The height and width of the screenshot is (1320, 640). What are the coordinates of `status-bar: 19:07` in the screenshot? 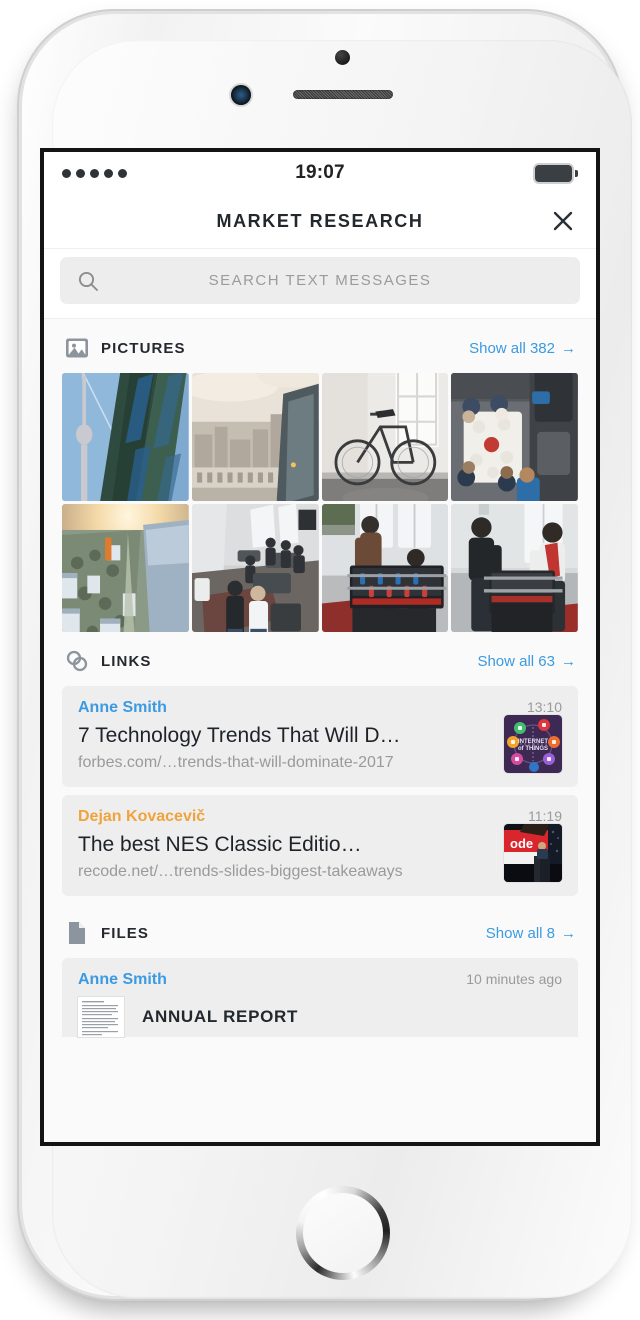 It's located at (320, 173).